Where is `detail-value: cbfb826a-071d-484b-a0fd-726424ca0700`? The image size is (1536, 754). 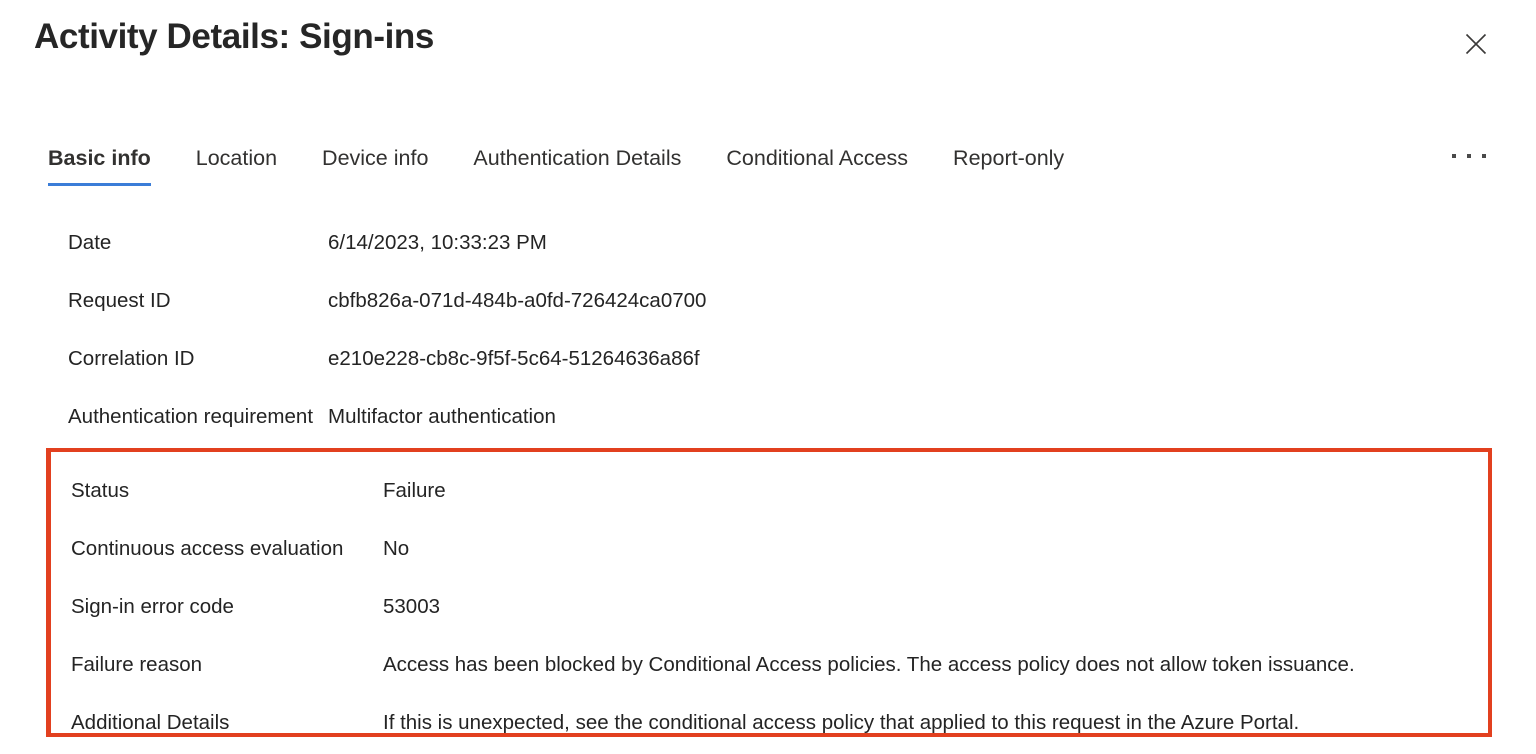
detail-value: cbfb826a-071d-484b-a0fd-726424ca0700 is located at coordinates (517, 300).